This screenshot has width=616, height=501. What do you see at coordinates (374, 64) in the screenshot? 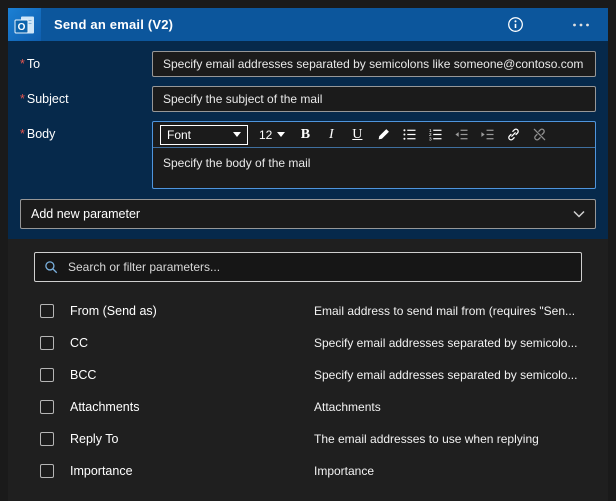
I see `to-input` at bounding box center [374, 64].